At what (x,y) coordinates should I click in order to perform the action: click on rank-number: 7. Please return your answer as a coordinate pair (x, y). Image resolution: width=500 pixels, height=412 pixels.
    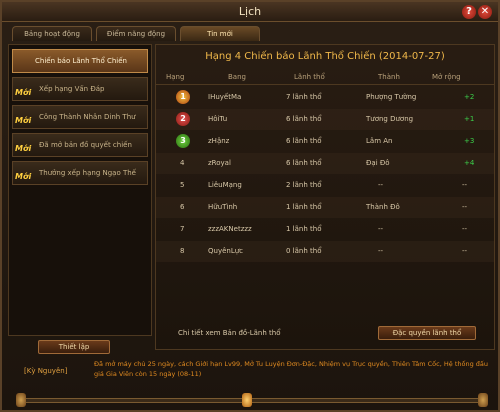
    Looking at the image, I should click on (182, 229).